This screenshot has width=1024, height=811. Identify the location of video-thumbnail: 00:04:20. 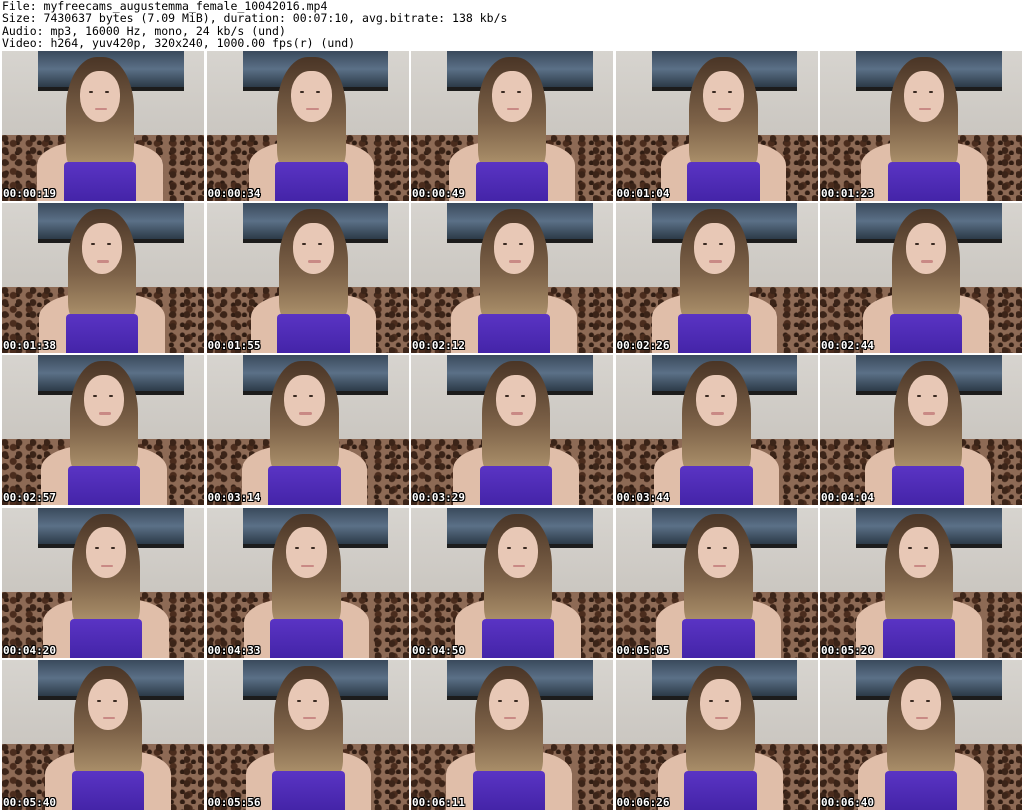
(103, 582).